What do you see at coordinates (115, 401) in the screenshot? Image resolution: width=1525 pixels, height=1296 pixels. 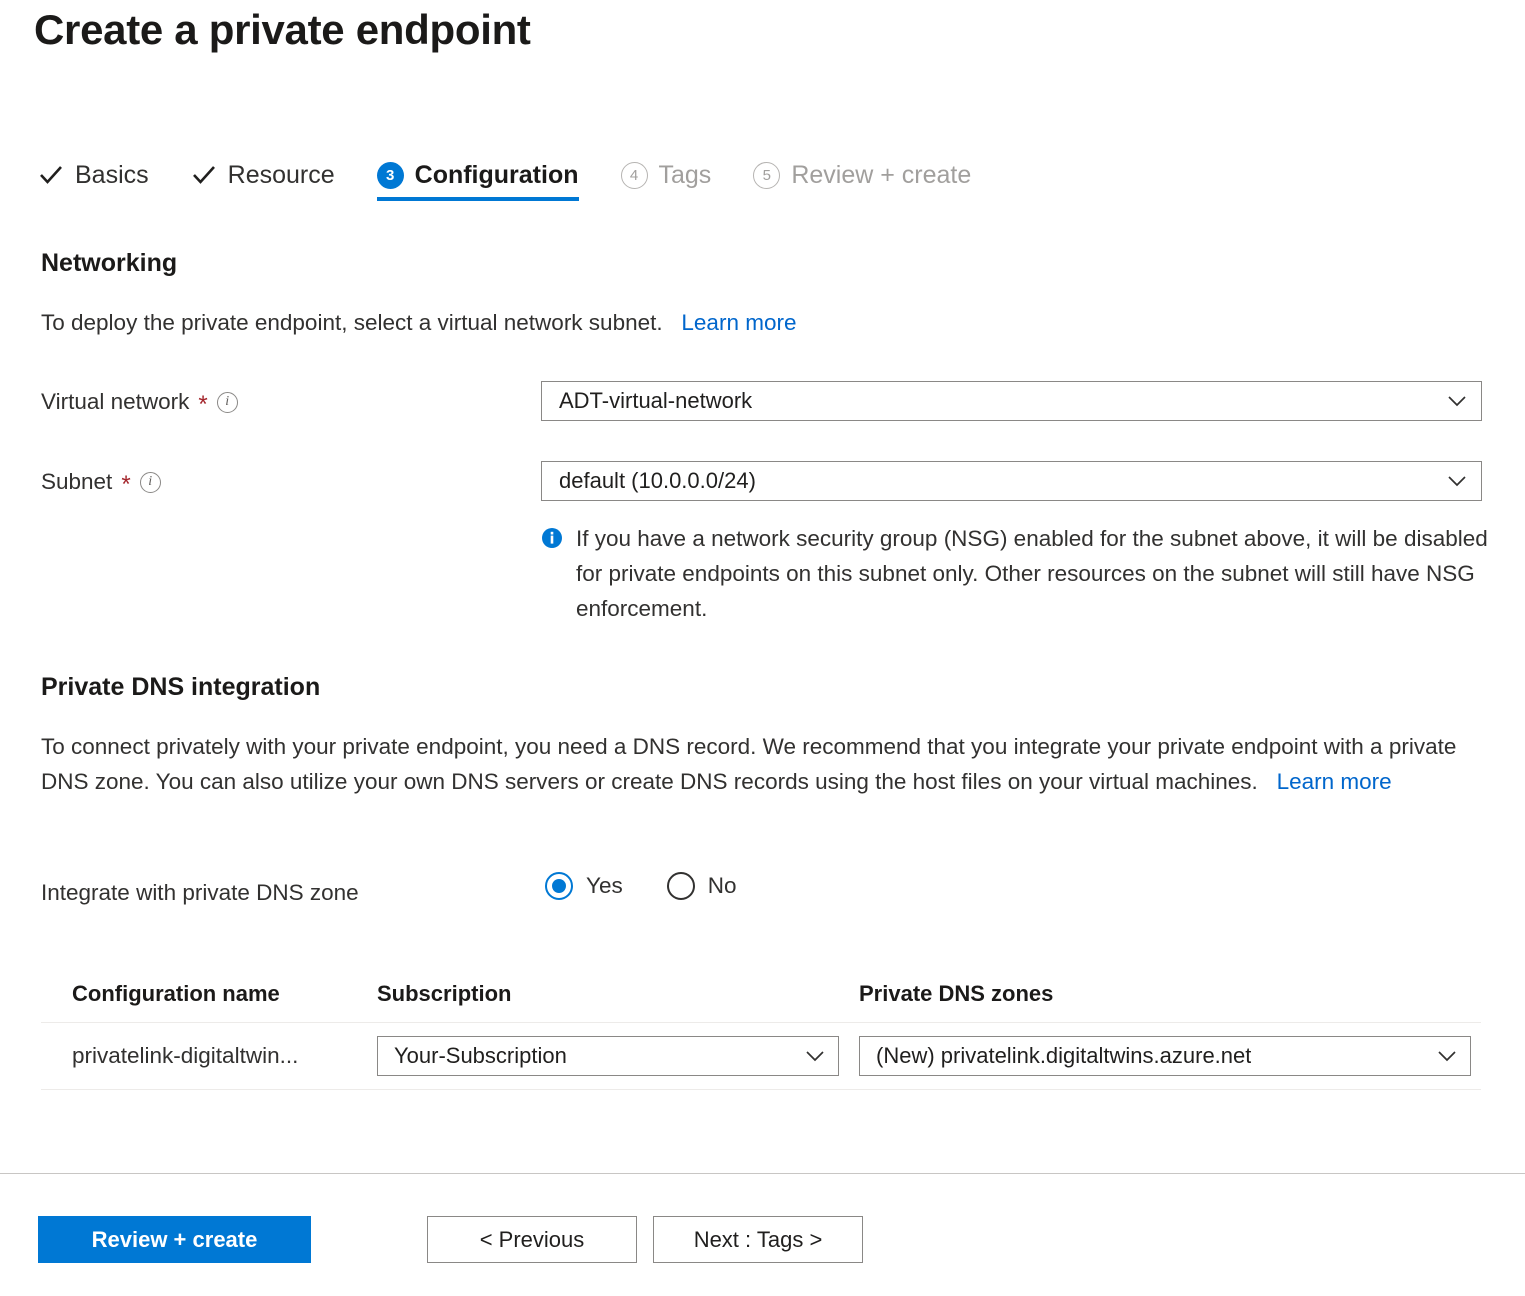 I see `virtual-network-label-text: Virtual network` at bounding box center [115, 401].